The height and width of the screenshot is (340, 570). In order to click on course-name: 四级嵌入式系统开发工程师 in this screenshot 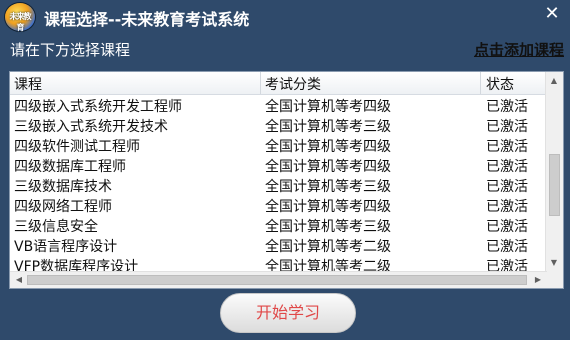, I will do `click(98, 107)`.